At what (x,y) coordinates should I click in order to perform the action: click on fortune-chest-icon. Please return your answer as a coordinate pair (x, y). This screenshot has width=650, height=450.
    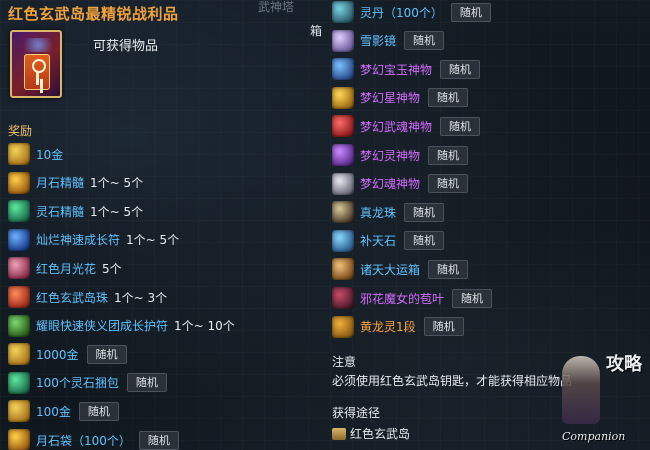
    Looking at the image, I should click on (343, 269).